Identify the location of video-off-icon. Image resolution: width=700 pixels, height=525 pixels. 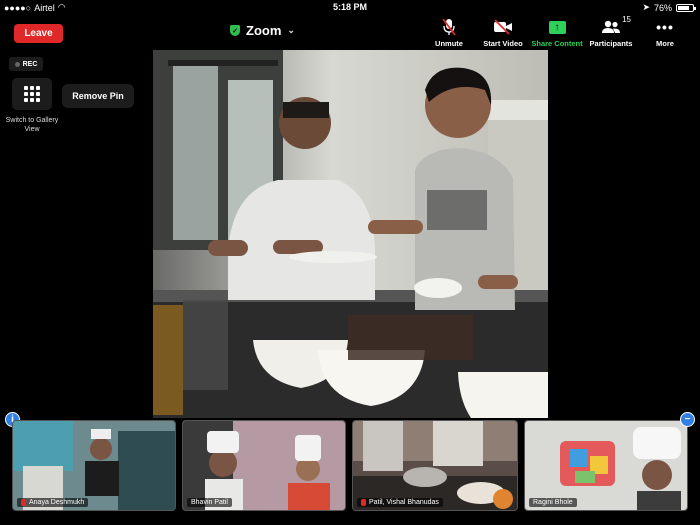
(503, 27).